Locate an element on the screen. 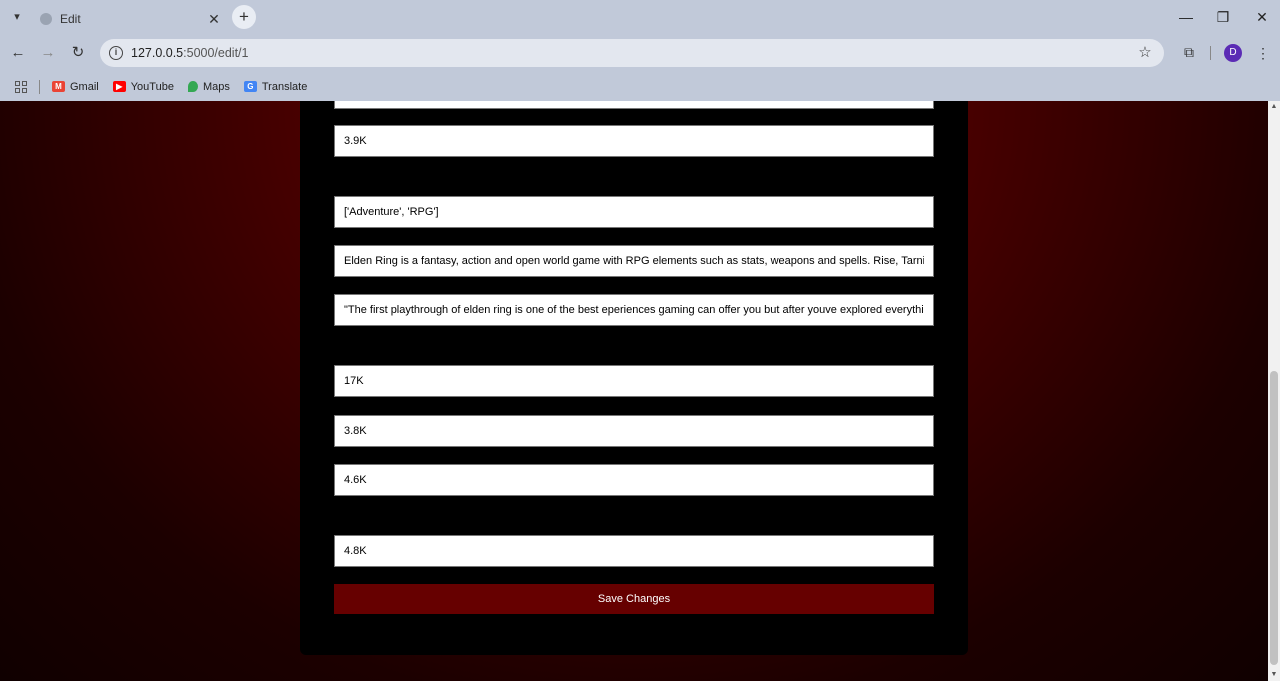 This screenshot has width=1280, height=681. scroll-down-arrow-icon: ▼ is located at coordinates (1274, 675).